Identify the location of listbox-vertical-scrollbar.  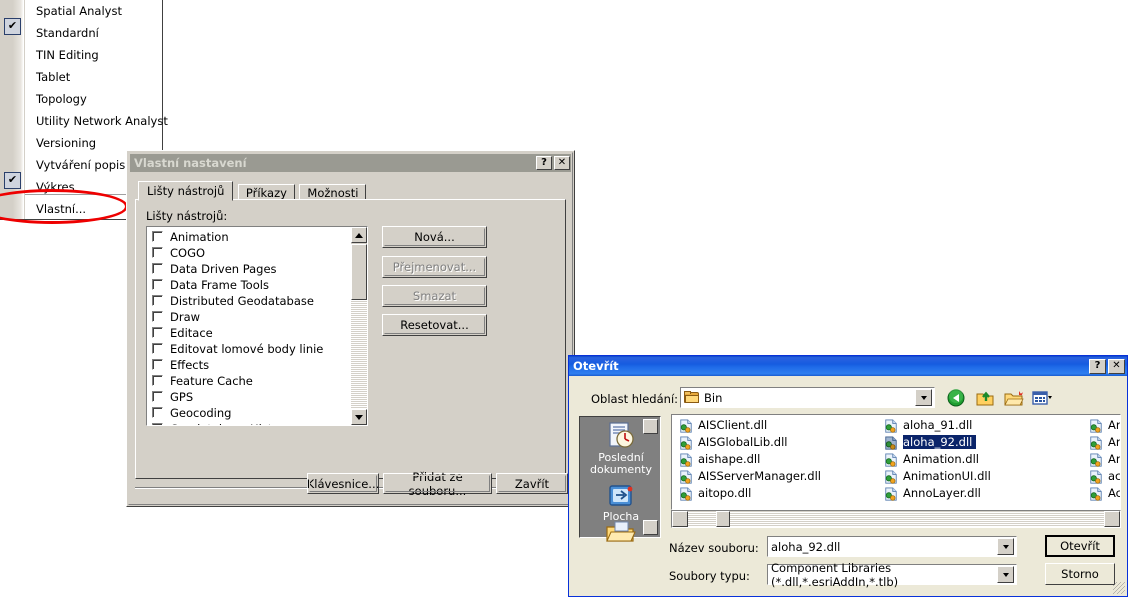
(359, 326).